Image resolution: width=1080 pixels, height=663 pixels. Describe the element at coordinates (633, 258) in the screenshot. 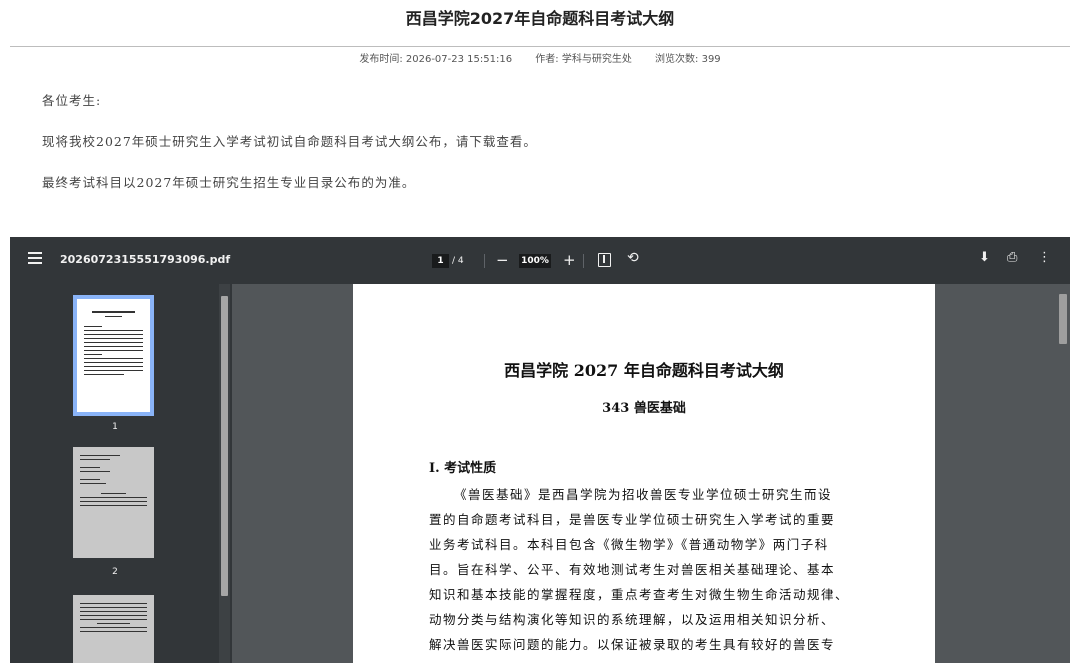

I see `rotate-icon: ⟲` at that location.